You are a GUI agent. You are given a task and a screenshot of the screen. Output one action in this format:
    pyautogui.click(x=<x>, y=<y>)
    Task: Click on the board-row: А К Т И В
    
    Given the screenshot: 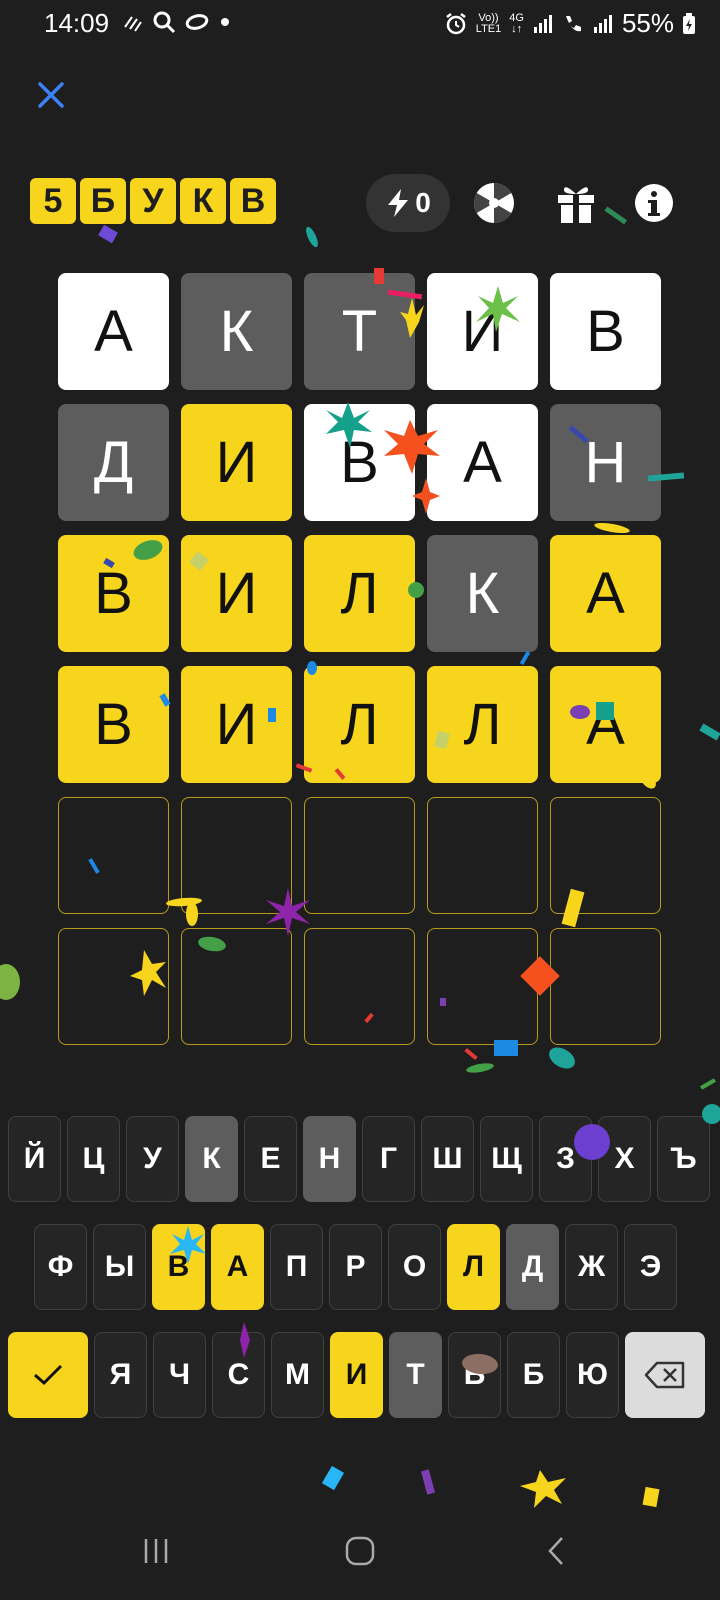 What is the action you would take?
    pyautogui.click(x=359, y=331)
    